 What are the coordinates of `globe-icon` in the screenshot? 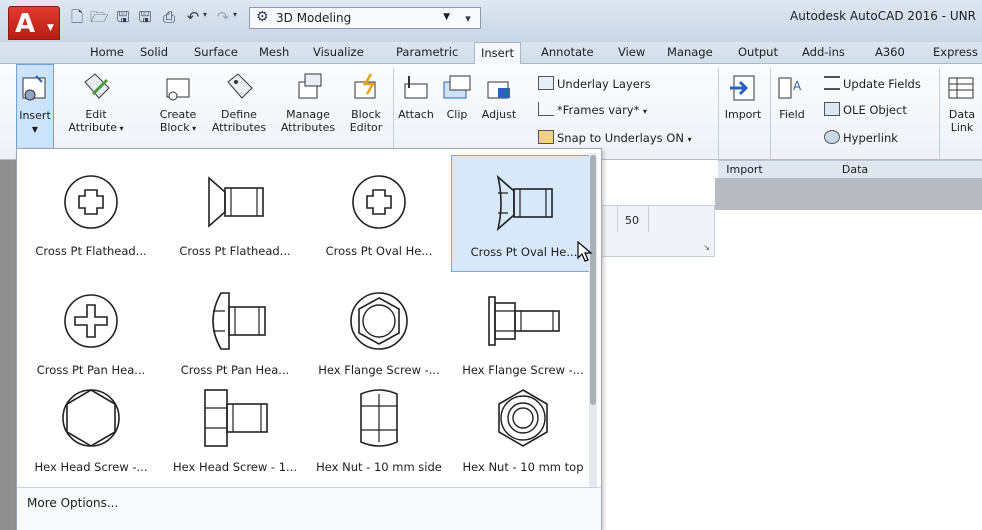 It's located at (832, 137).